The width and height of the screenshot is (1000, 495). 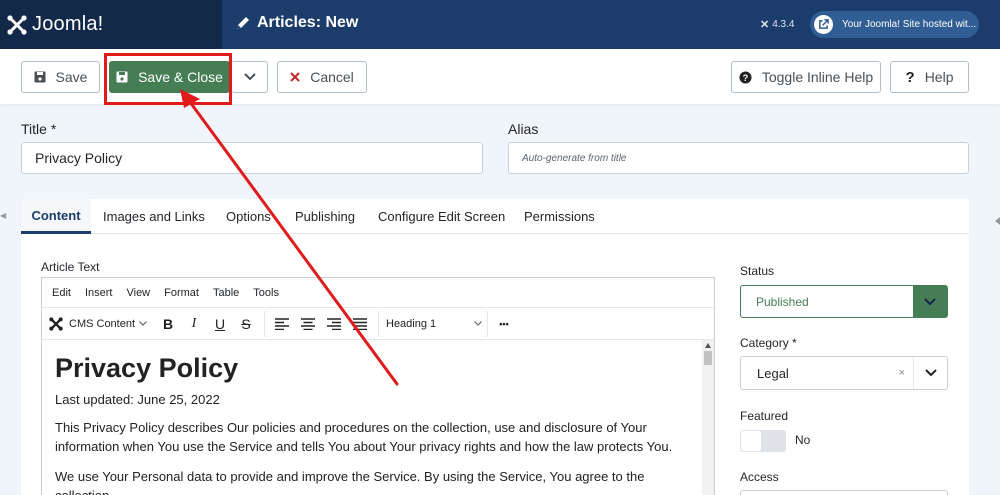 What do you see at coordinates (751, 441) in the screenshot?
I see `toggle-knob` at bounding box center [751, 441].